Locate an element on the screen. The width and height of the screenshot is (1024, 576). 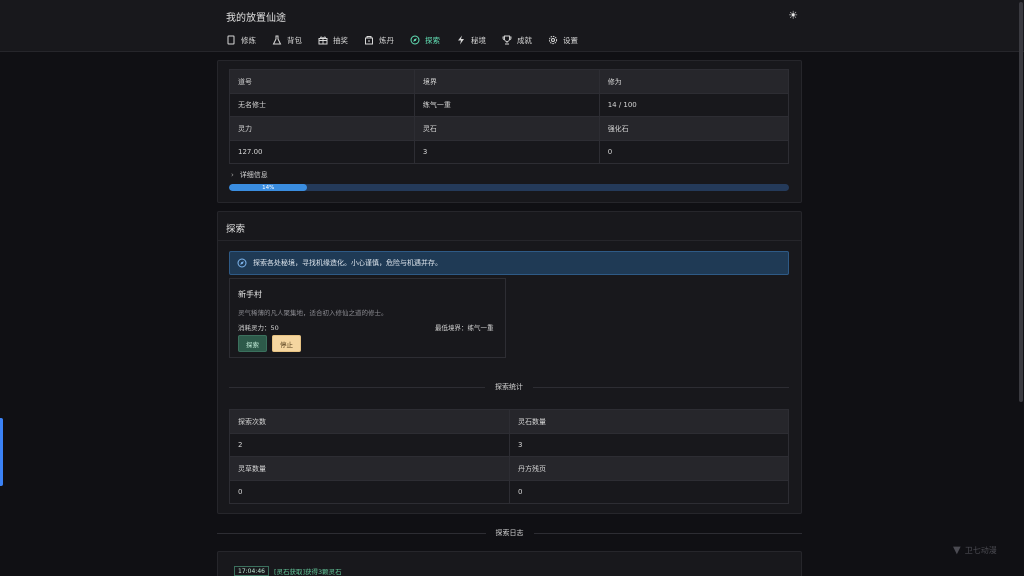
log-title: 探索日志 is located at coordinates (509, 533).